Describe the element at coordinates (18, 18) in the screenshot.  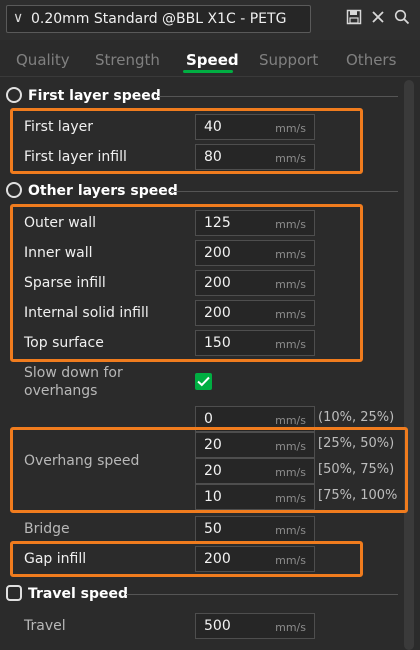
I see `chevron-down-icon: ∨` at that location.